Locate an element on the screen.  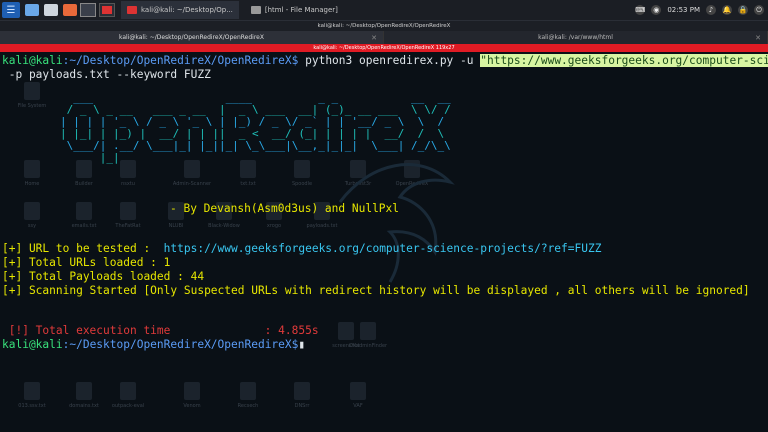
desktop-icon-label: Venom is located at coordinates (192, 406).